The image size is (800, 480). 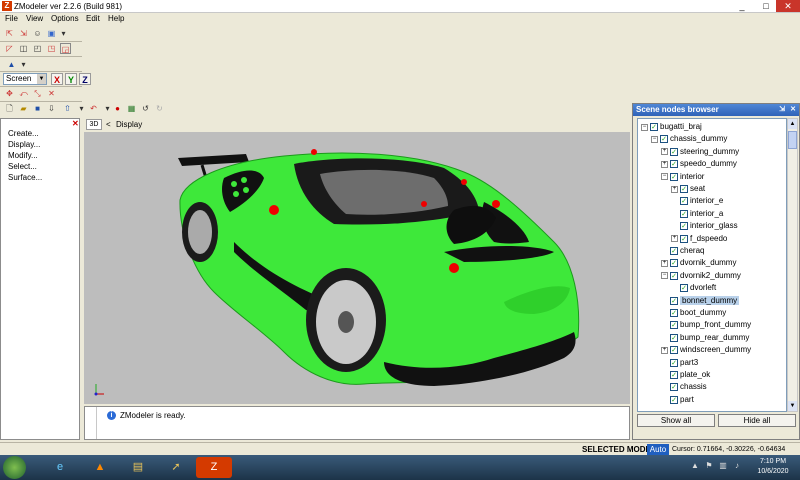 I want to click on close-button: ✕, so click(x=788, y=6).